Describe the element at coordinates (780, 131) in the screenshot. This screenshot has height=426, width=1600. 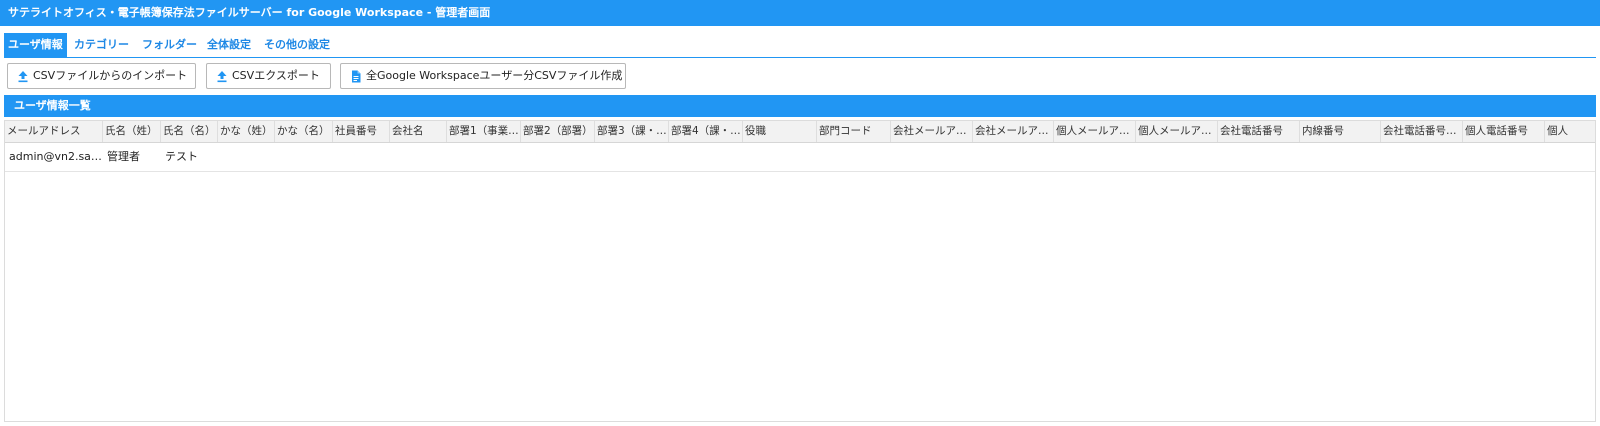
I see `column-header: 役職` at that location.